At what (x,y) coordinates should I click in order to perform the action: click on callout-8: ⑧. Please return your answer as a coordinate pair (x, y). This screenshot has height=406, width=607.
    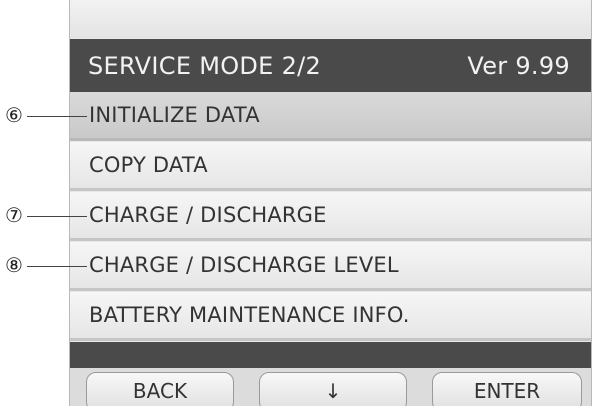
    Looking at the image, I should click on (46, 265).